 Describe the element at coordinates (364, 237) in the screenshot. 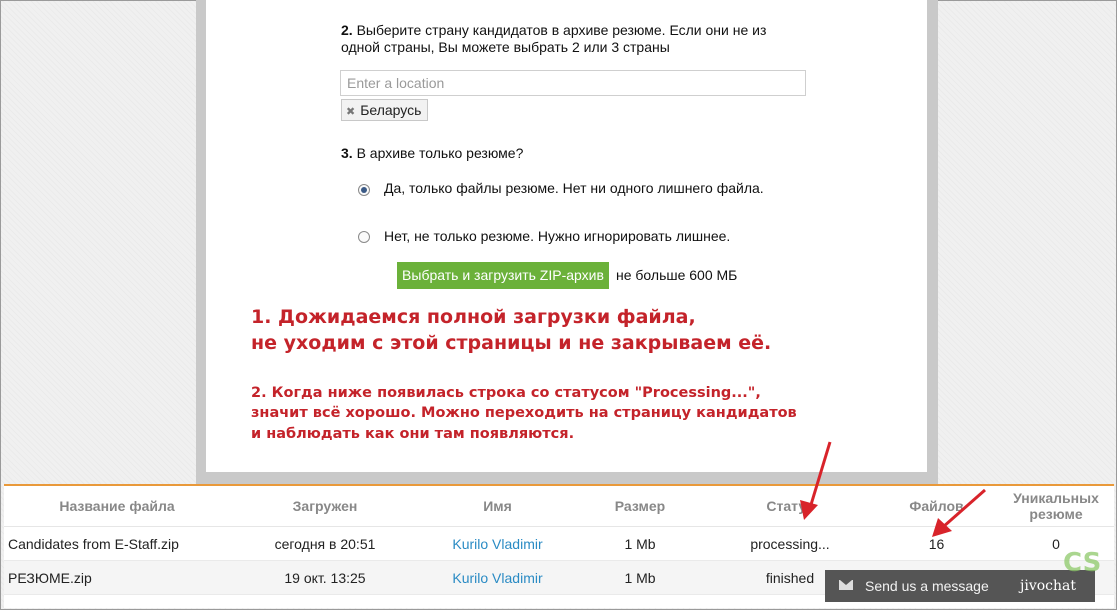

I see `radio-not-only-resumes` at that location.